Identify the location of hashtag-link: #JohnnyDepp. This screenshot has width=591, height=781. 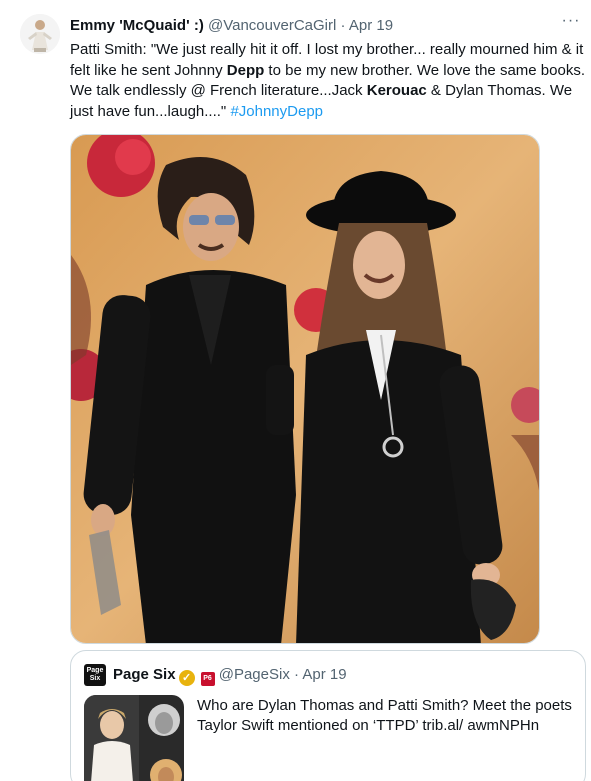
(276, 111).